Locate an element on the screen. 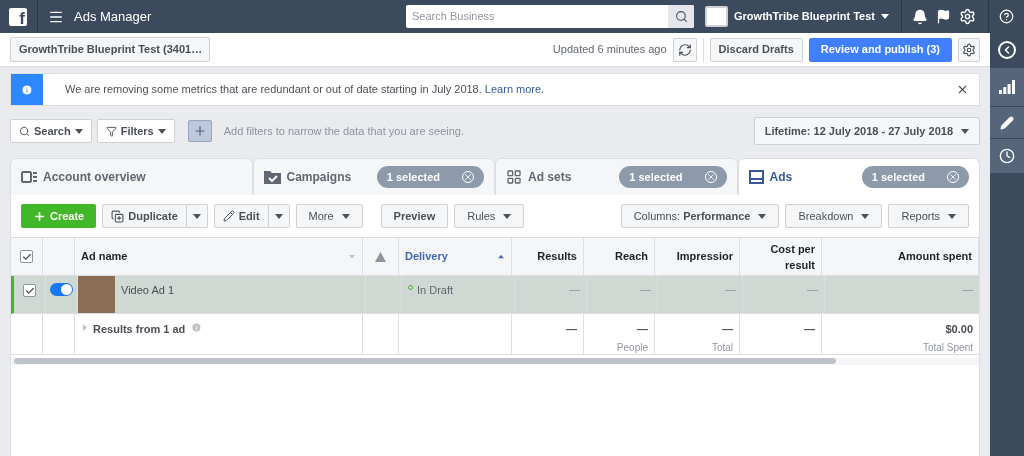 This screenshot has height=456, width=1024. tab: Account overview is located at coordinates (131, 176).